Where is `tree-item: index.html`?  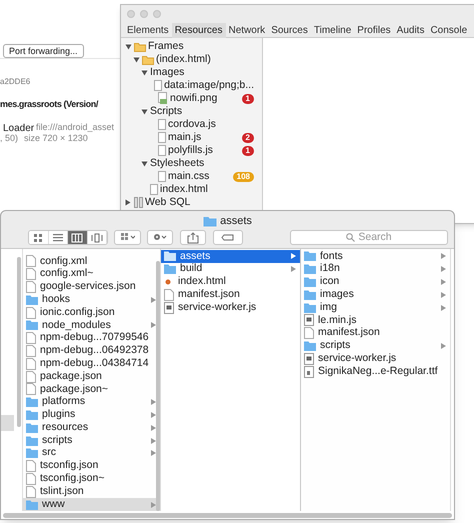 tree-item: index.html is located at coordinates (207, 190).